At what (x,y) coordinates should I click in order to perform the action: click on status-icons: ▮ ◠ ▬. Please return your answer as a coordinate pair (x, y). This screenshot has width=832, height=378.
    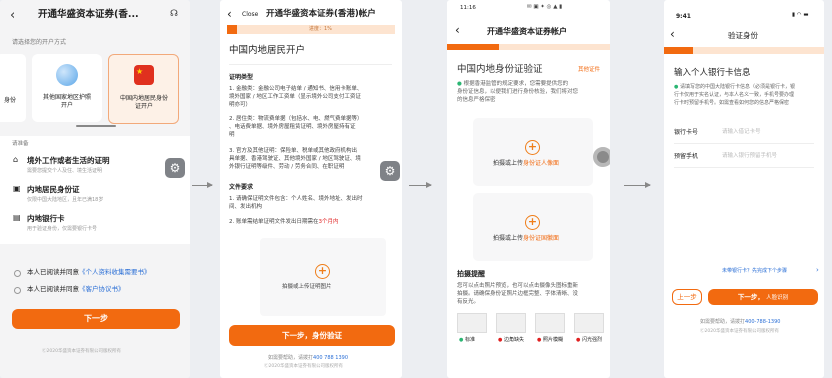
    Looking at the image, I should click on (800, 15).